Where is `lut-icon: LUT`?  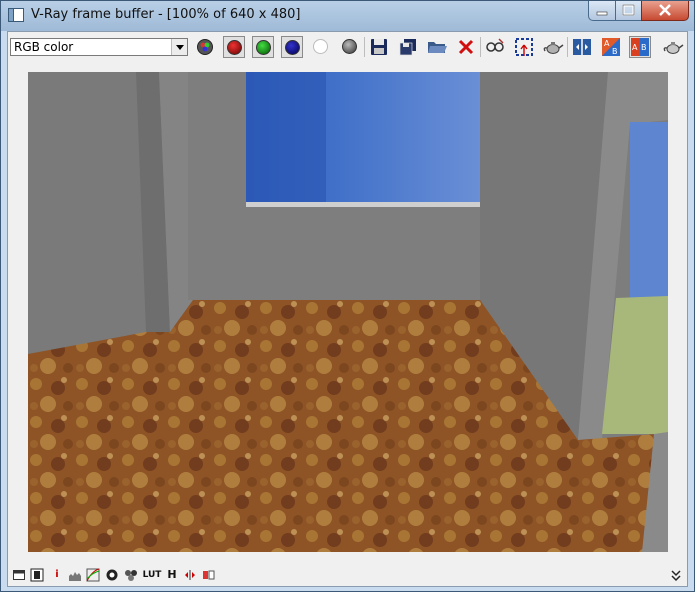 lut-icon: LUT is located at coordinates (152, 575).